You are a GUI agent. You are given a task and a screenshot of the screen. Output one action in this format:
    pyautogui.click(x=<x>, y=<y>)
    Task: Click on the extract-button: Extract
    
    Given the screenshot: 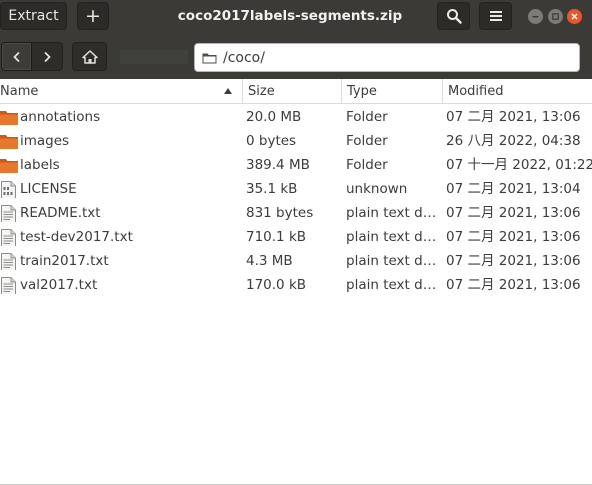 What is the action you would take?
    pyautogui.click(x=33, y=16)
    